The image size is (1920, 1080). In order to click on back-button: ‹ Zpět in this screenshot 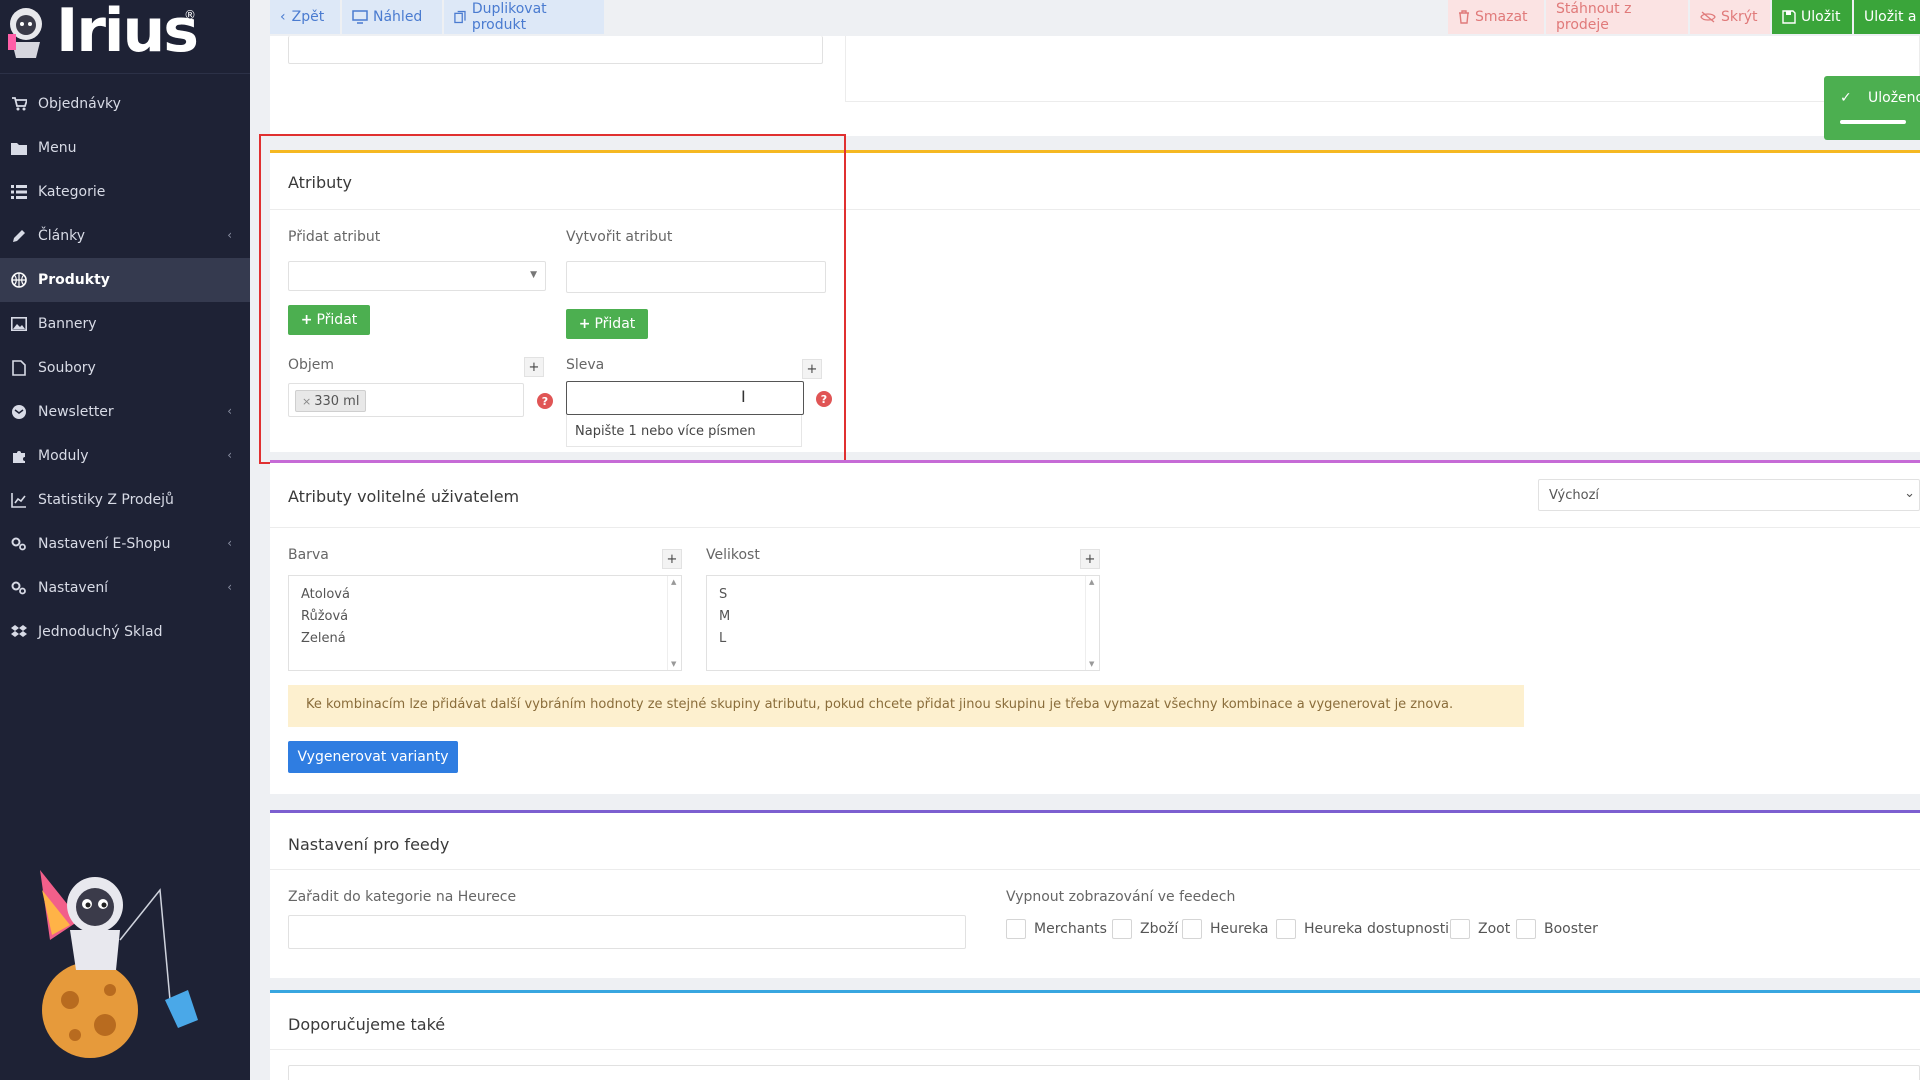, I will do `click(305, 17)`.